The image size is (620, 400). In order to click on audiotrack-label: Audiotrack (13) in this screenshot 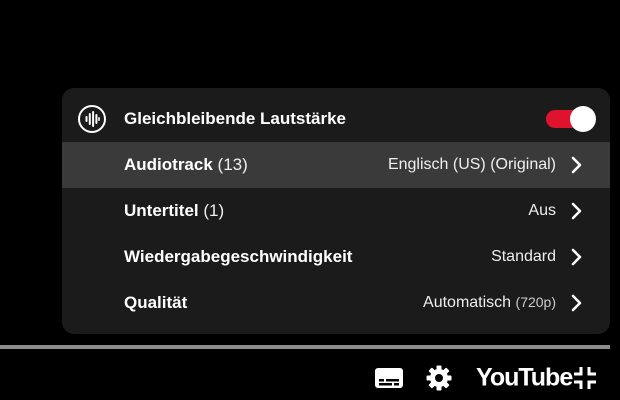, I will do `click(186, 165)`.